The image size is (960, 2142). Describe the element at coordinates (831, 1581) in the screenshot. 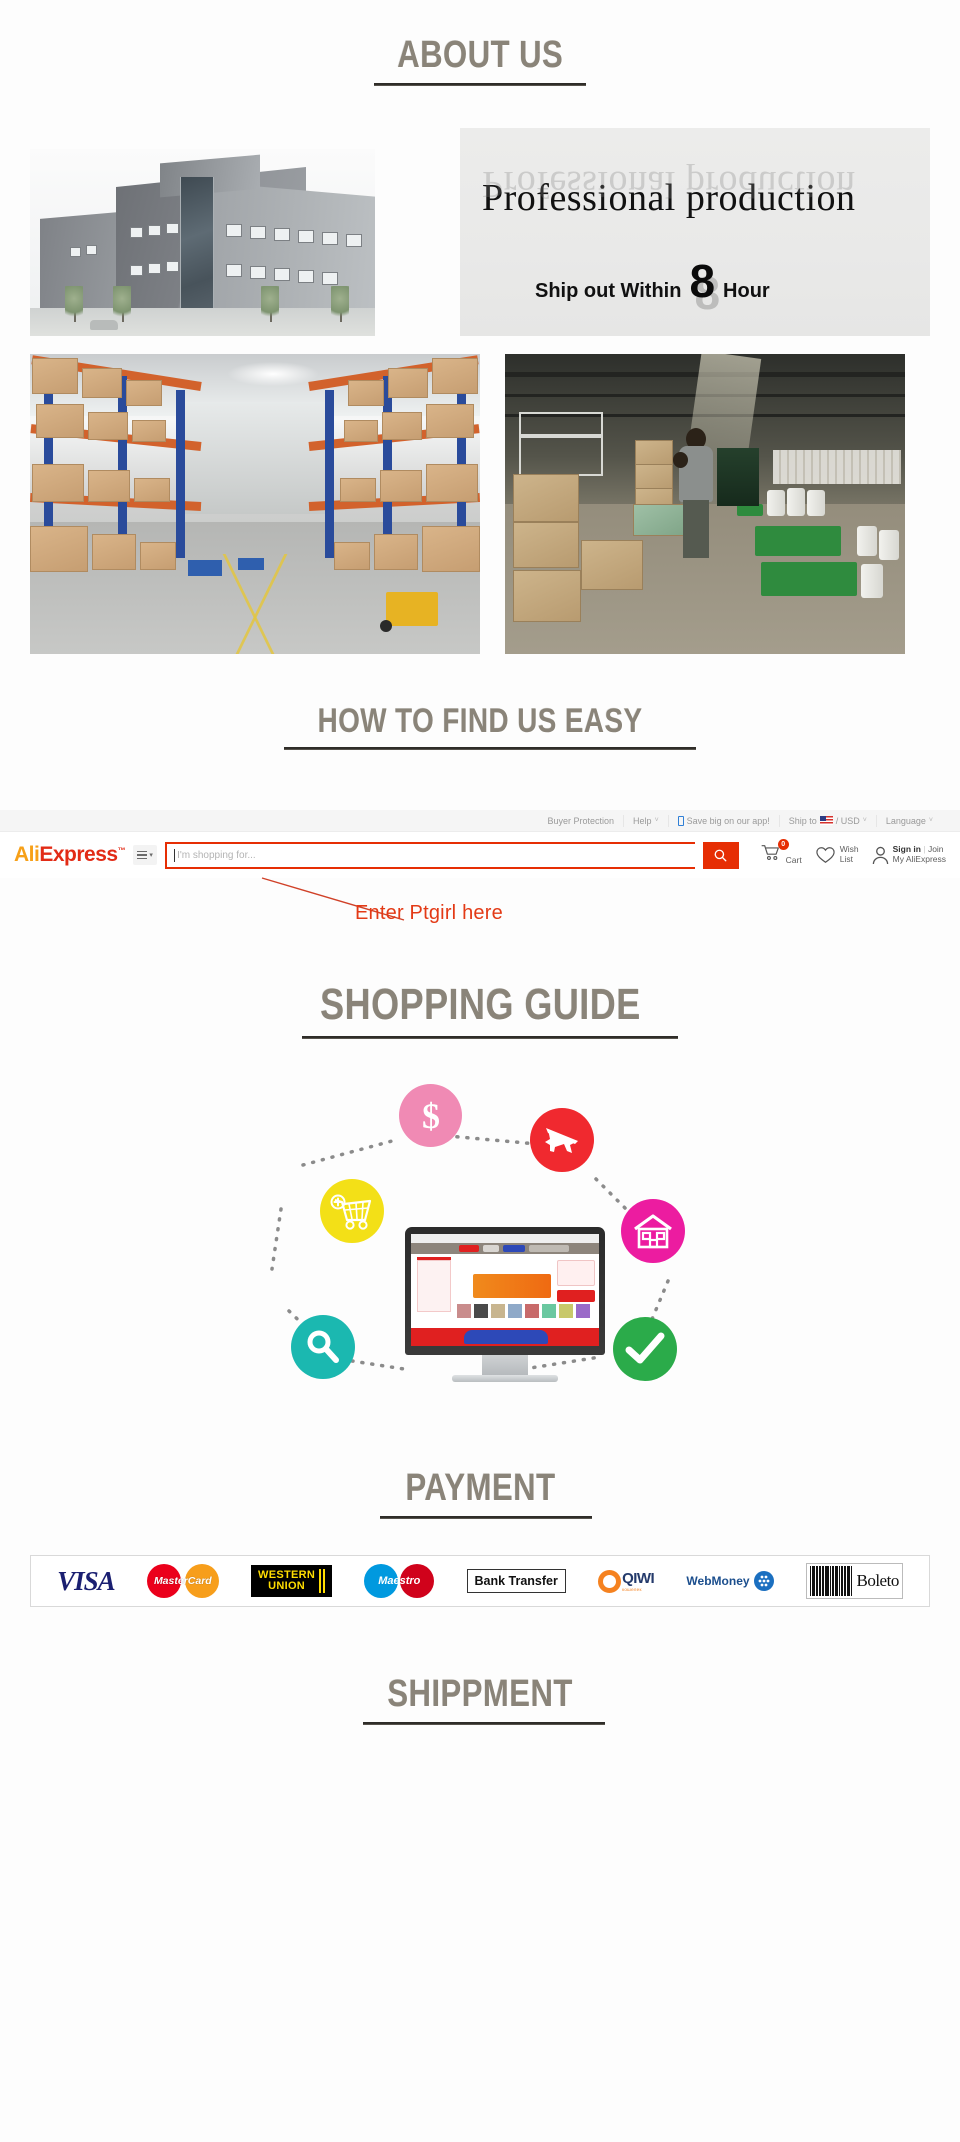

I see `barcode-icon` at that location.